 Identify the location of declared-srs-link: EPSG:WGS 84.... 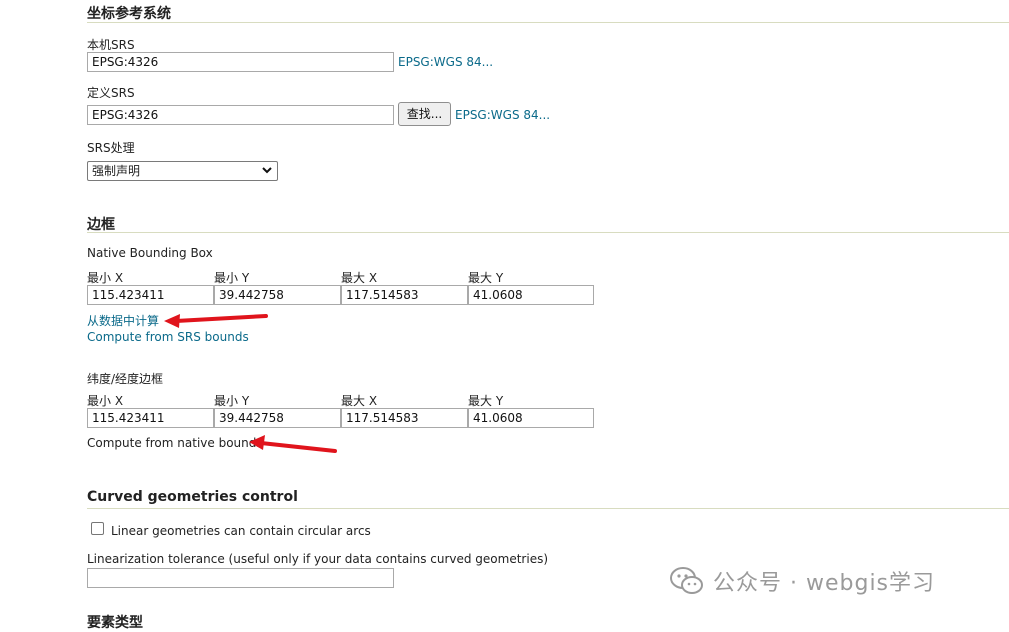
(502, 115).